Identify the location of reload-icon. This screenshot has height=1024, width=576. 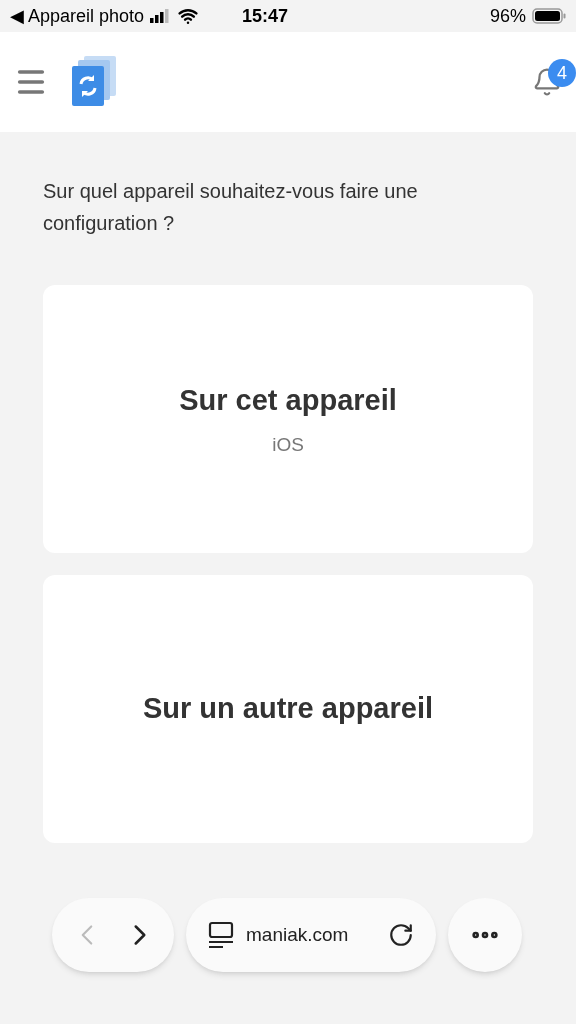
(401, 935).